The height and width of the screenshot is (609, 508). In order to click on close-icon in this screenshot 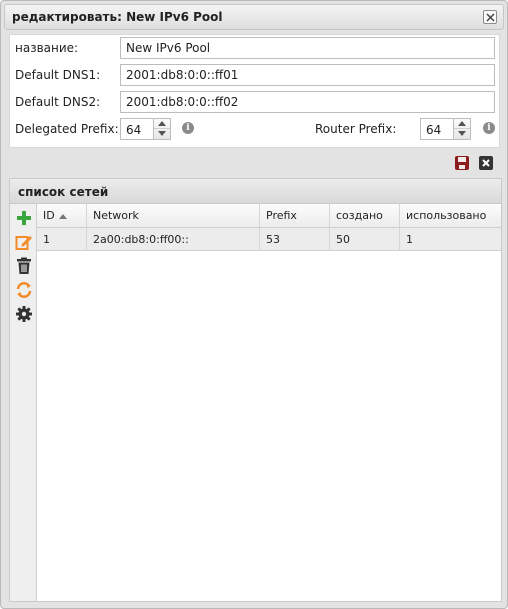, I will do `click(490, 17)`.